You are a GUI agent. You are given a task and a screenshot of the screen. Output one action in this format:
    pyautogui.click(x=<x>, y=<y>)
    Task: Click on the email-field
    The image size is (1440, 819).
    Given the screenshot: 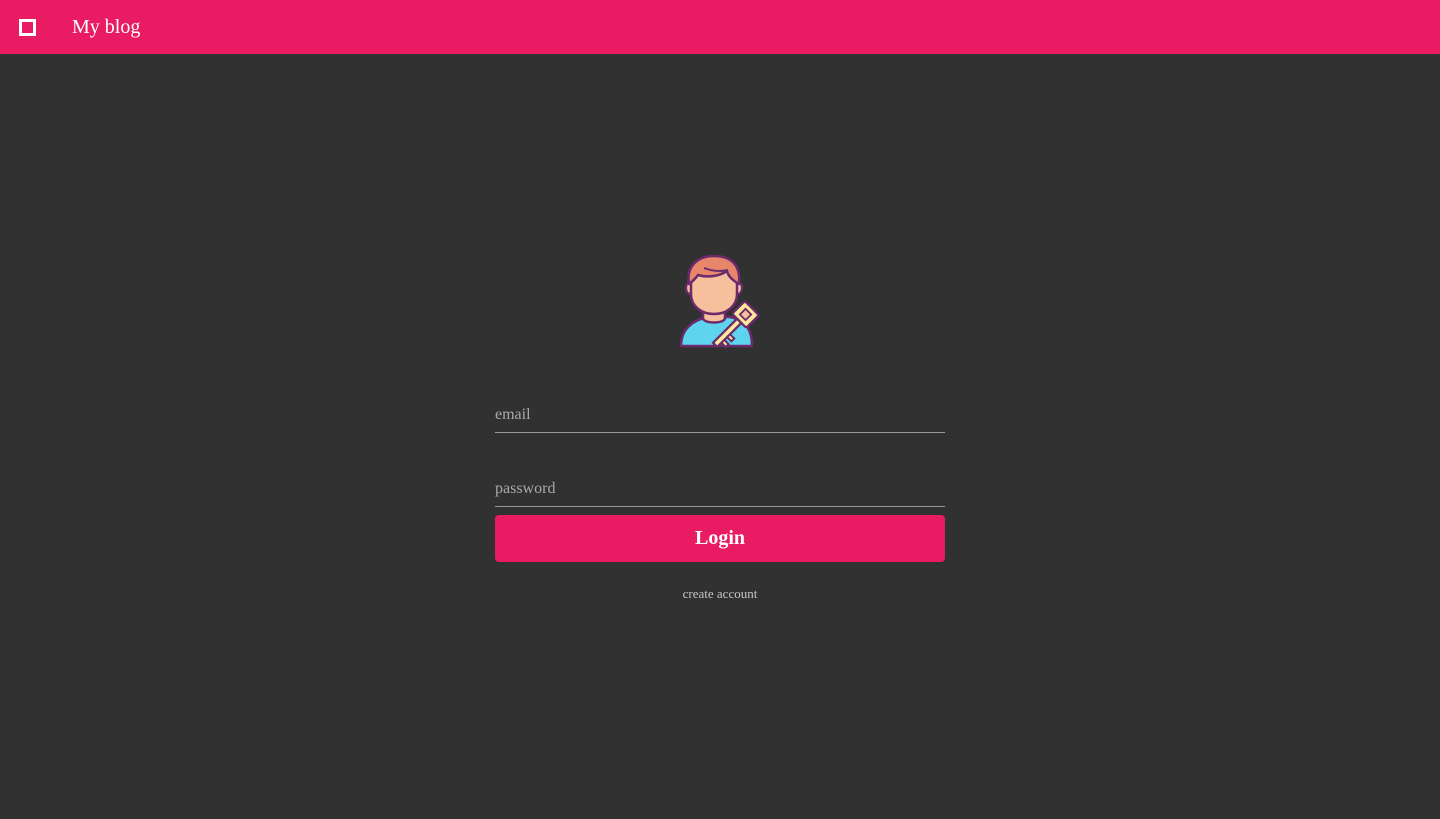 What is the action you would take?
    pyautogui.click(x=720, y=415)
    